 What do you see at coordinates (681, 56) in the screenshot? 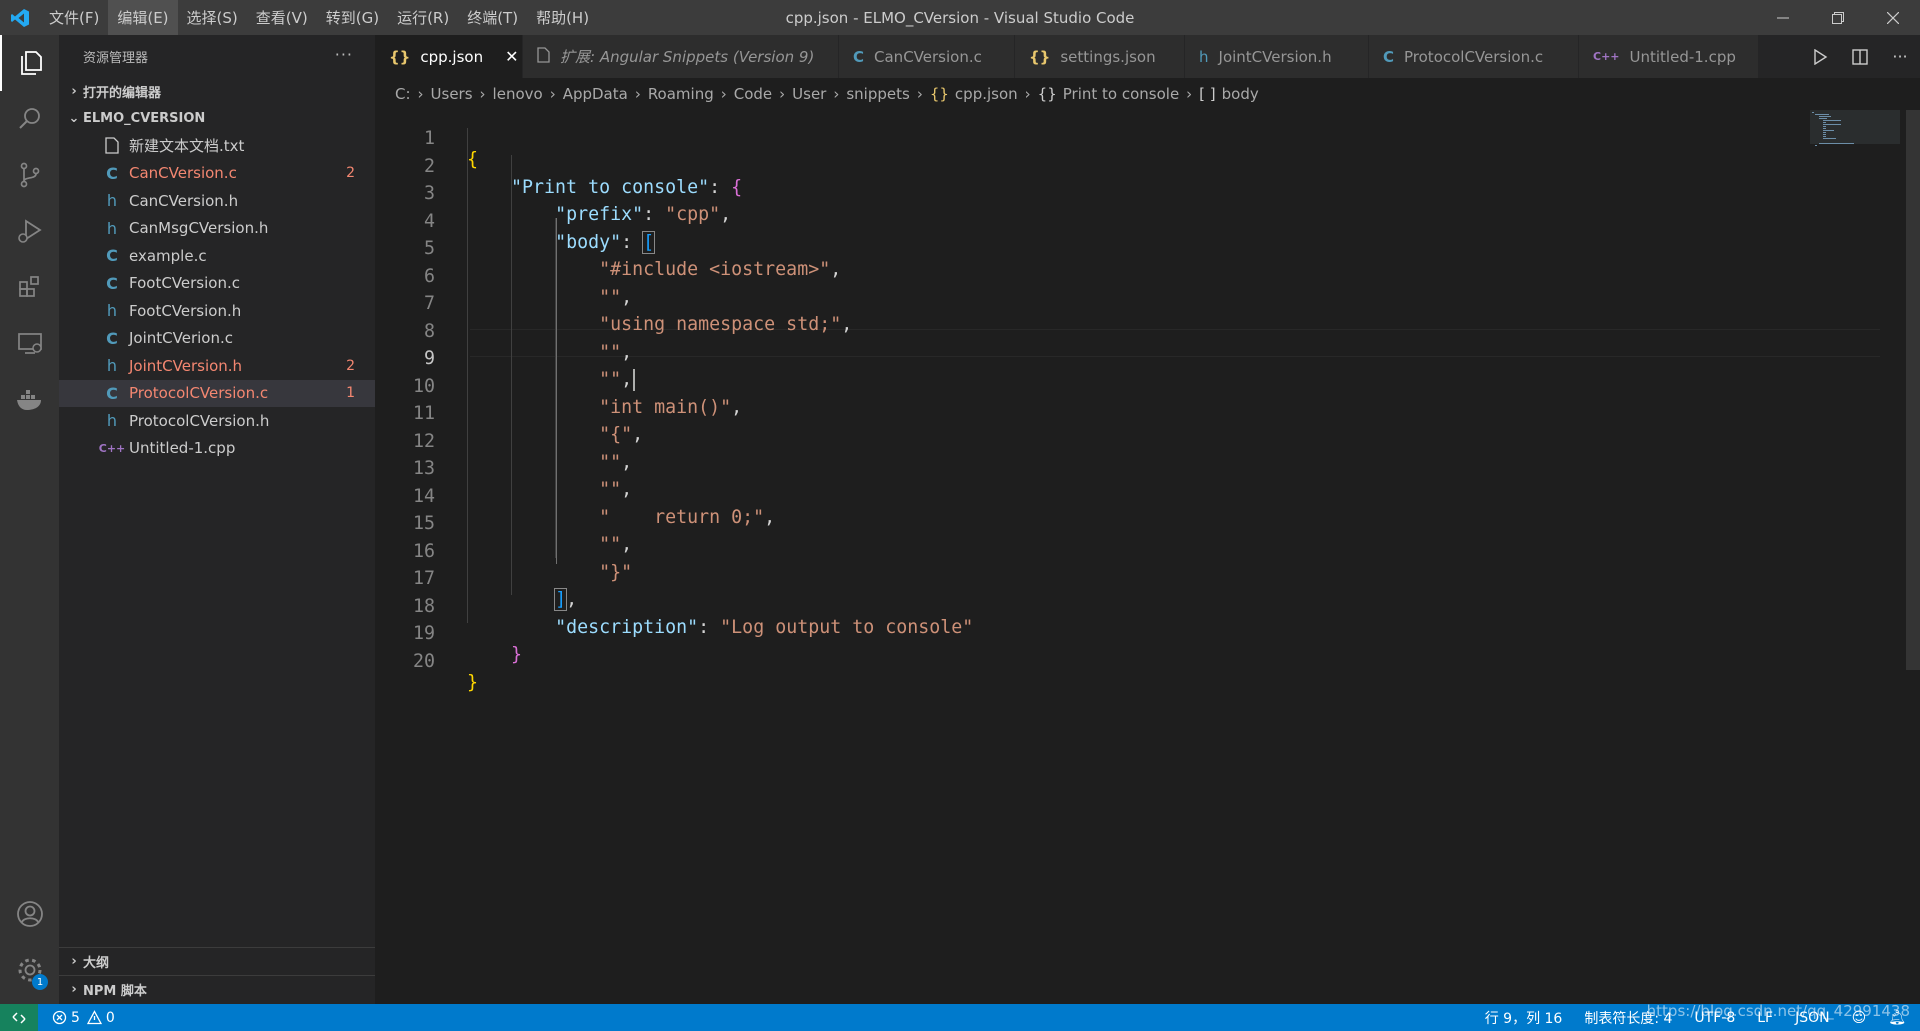
I see `tab-angular-snippets: 扩展: Angular Snippets (Version 9)` at bounding box center [681, 56].